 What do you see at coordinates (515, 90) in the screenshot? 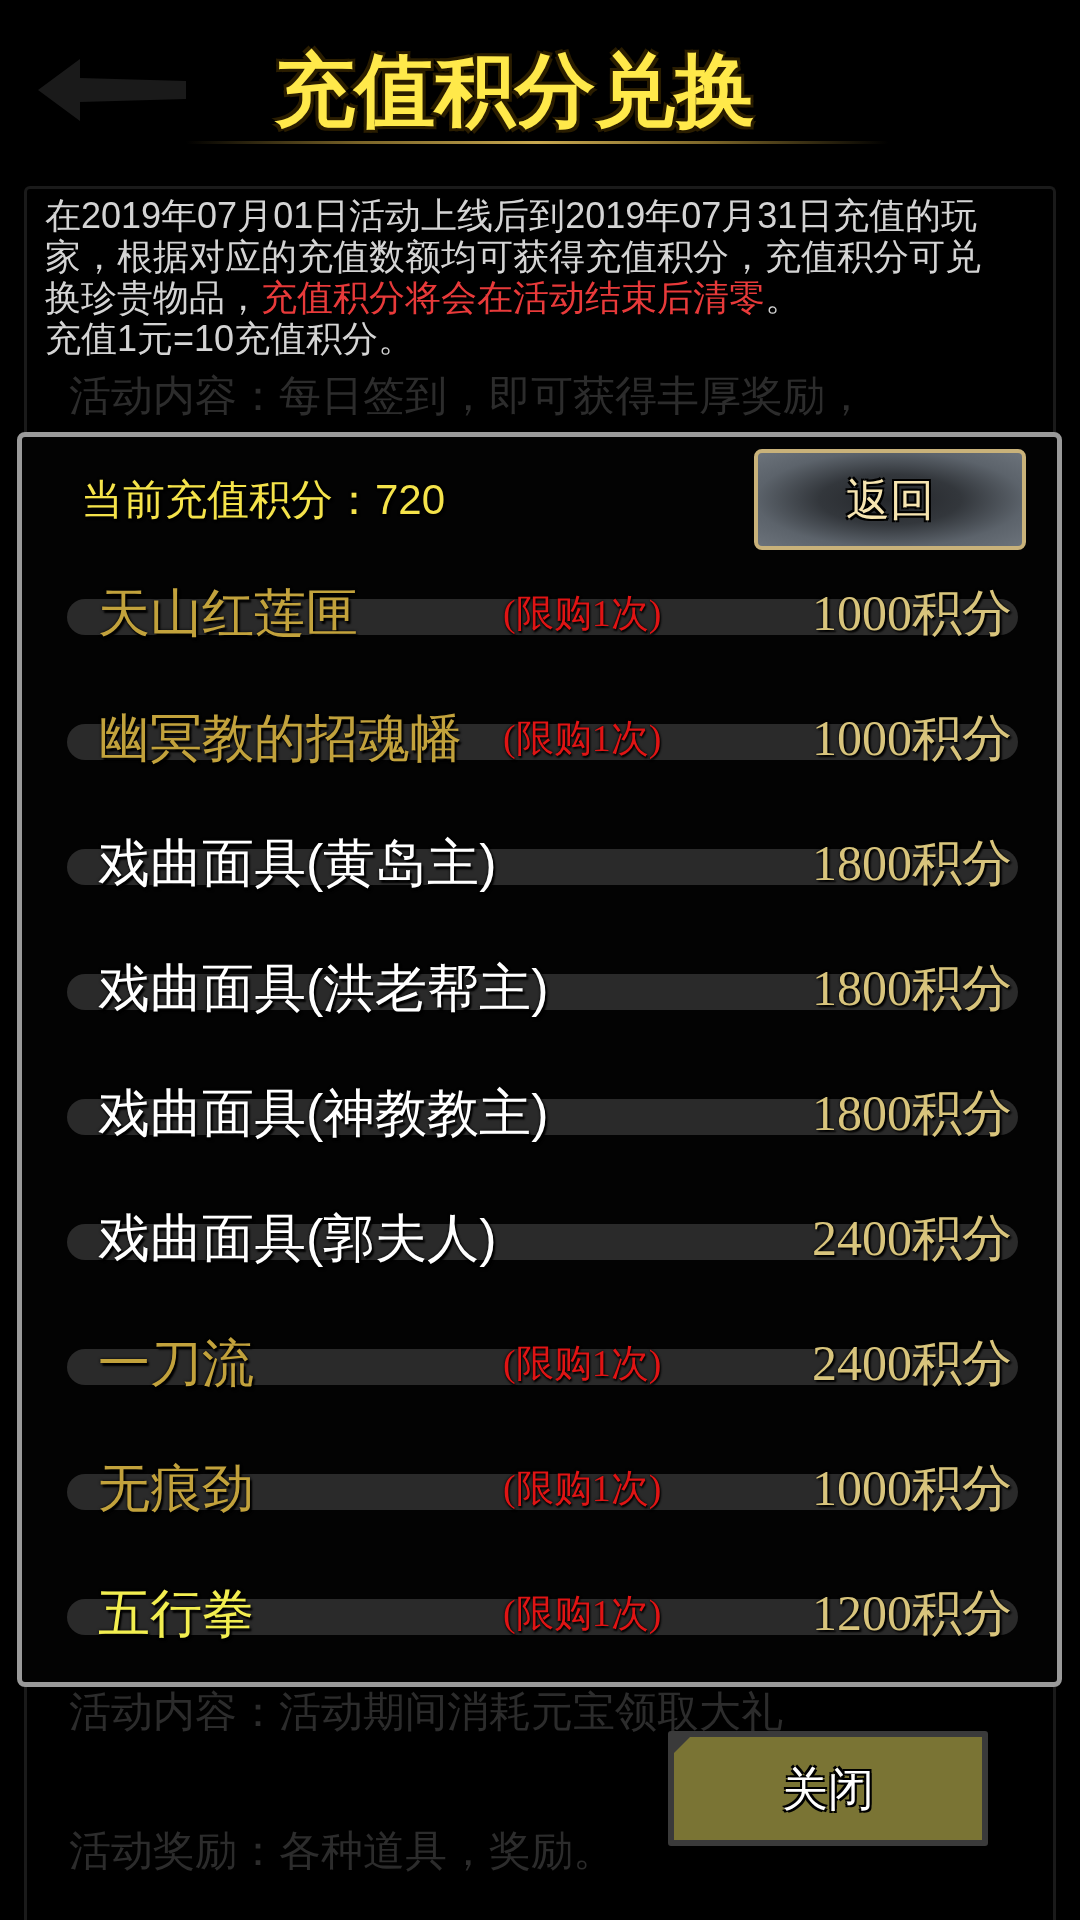
I see `page-title: 充值积分兑换` at bounding box center [515, 90].